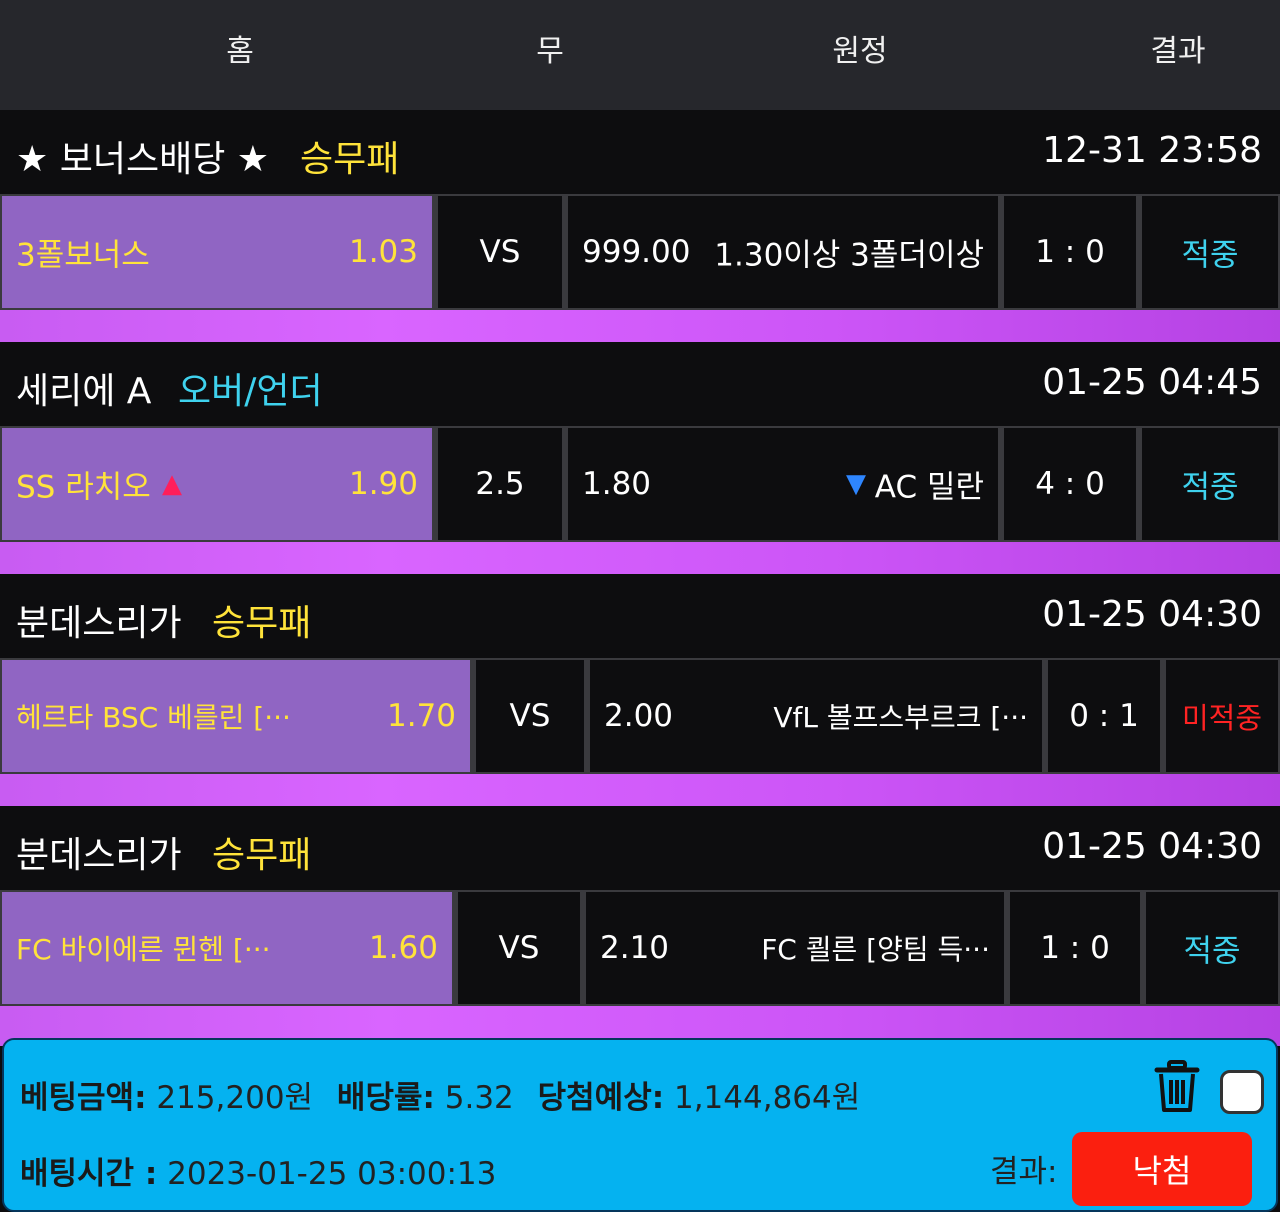 This screenshot has height=1212, width=1280. I want to click on home-odds: 1.60, so click(403, 948).